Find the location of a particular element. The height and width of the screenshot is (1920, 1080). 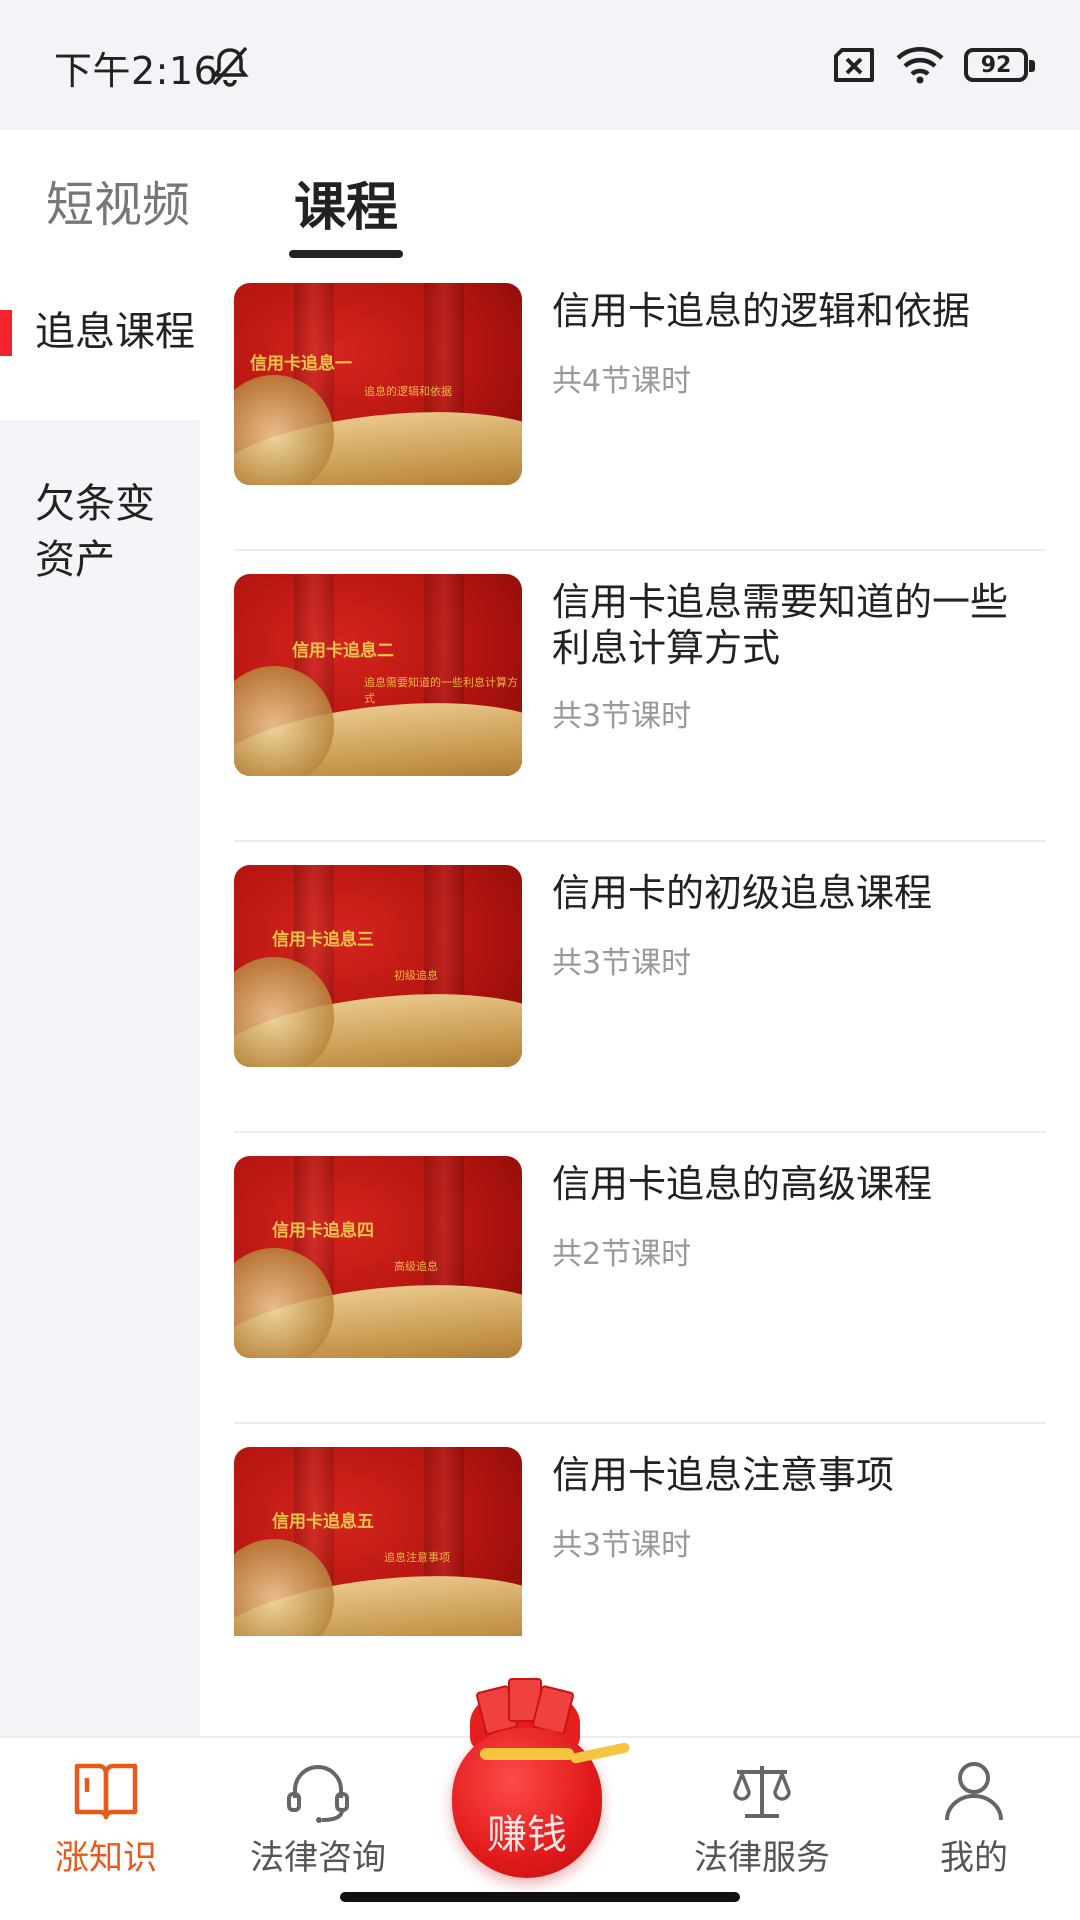

nav-knowledge: 涨知识 is located at coordinates (106, 1813).